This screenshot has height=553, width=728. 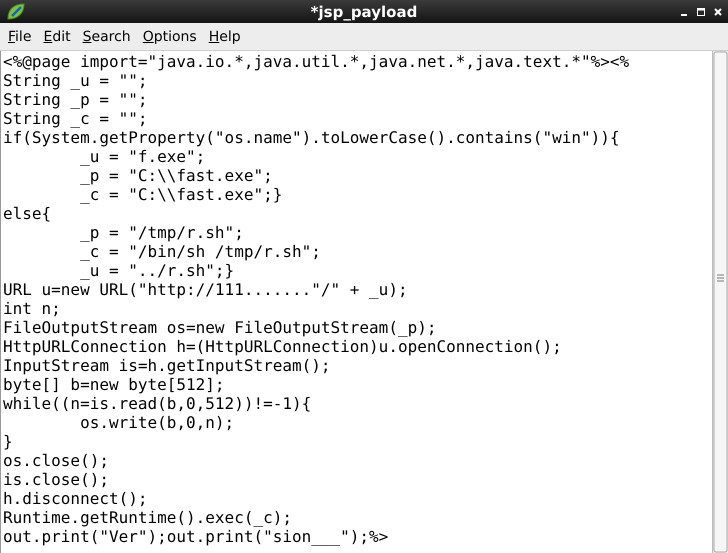 I want to click on scrollbar, so click(x=720, y=302).